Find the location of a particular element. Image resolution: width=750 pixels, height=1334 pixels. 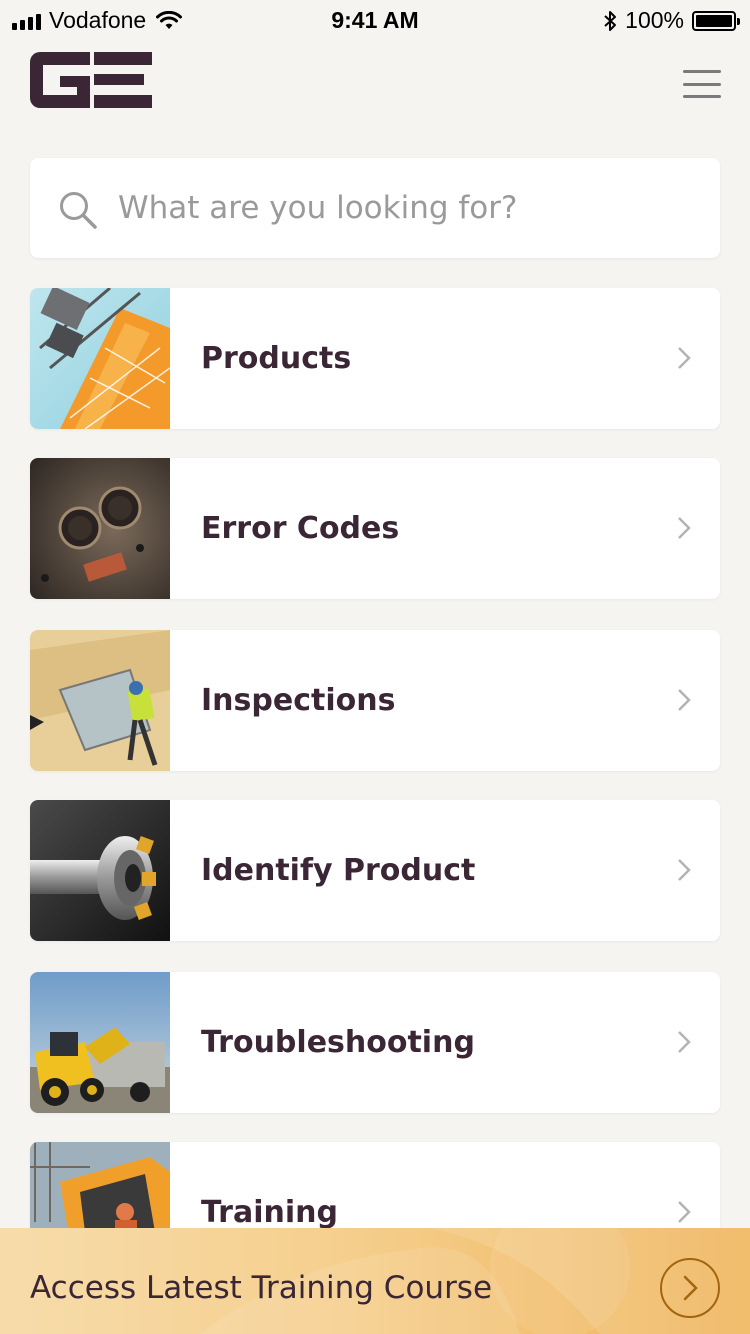

battery-fill is located at coordinates (714, 20).